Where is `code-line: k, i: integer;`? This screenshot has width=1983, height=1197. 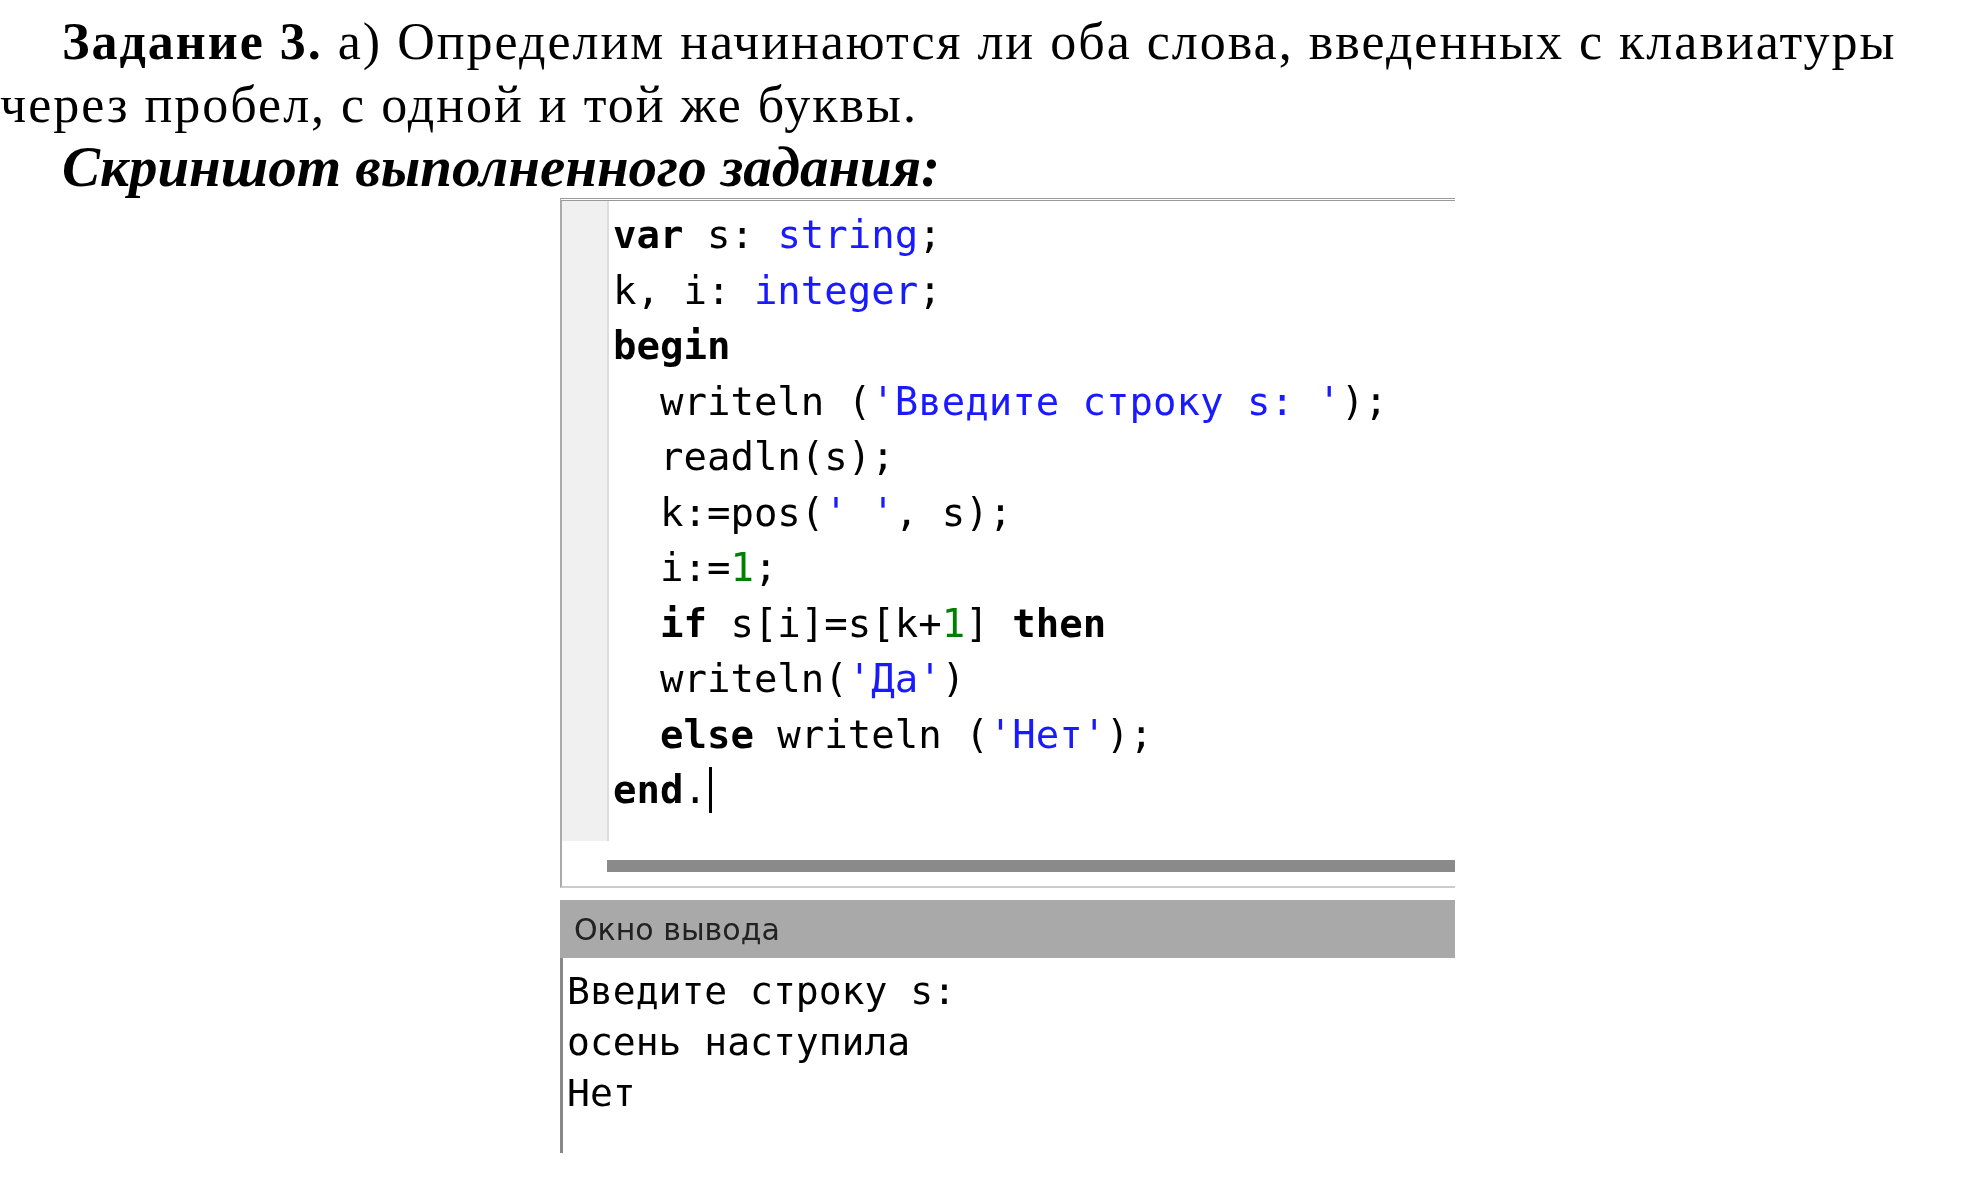
code-line: k, i: integer; is located at coordinates (777, 290).